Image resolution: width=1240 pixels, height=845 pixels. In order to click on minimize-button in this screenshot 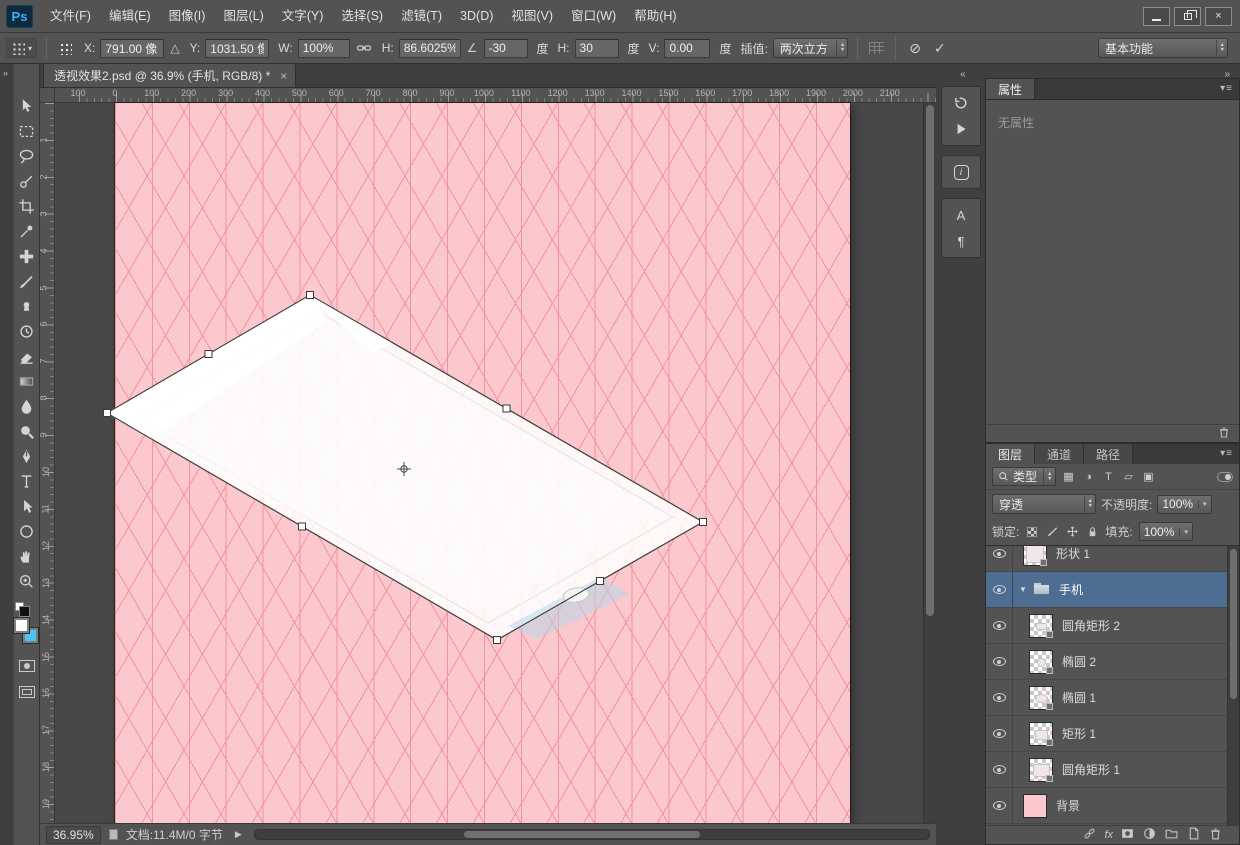, I will do `click(1156, 16)`.